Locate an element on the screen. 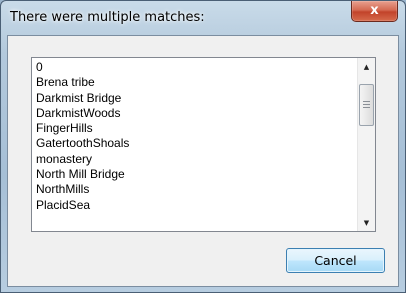 This screenshot has width=406, height=293. arrow-down-icon: ▼ is located at coordinates (366, 222).